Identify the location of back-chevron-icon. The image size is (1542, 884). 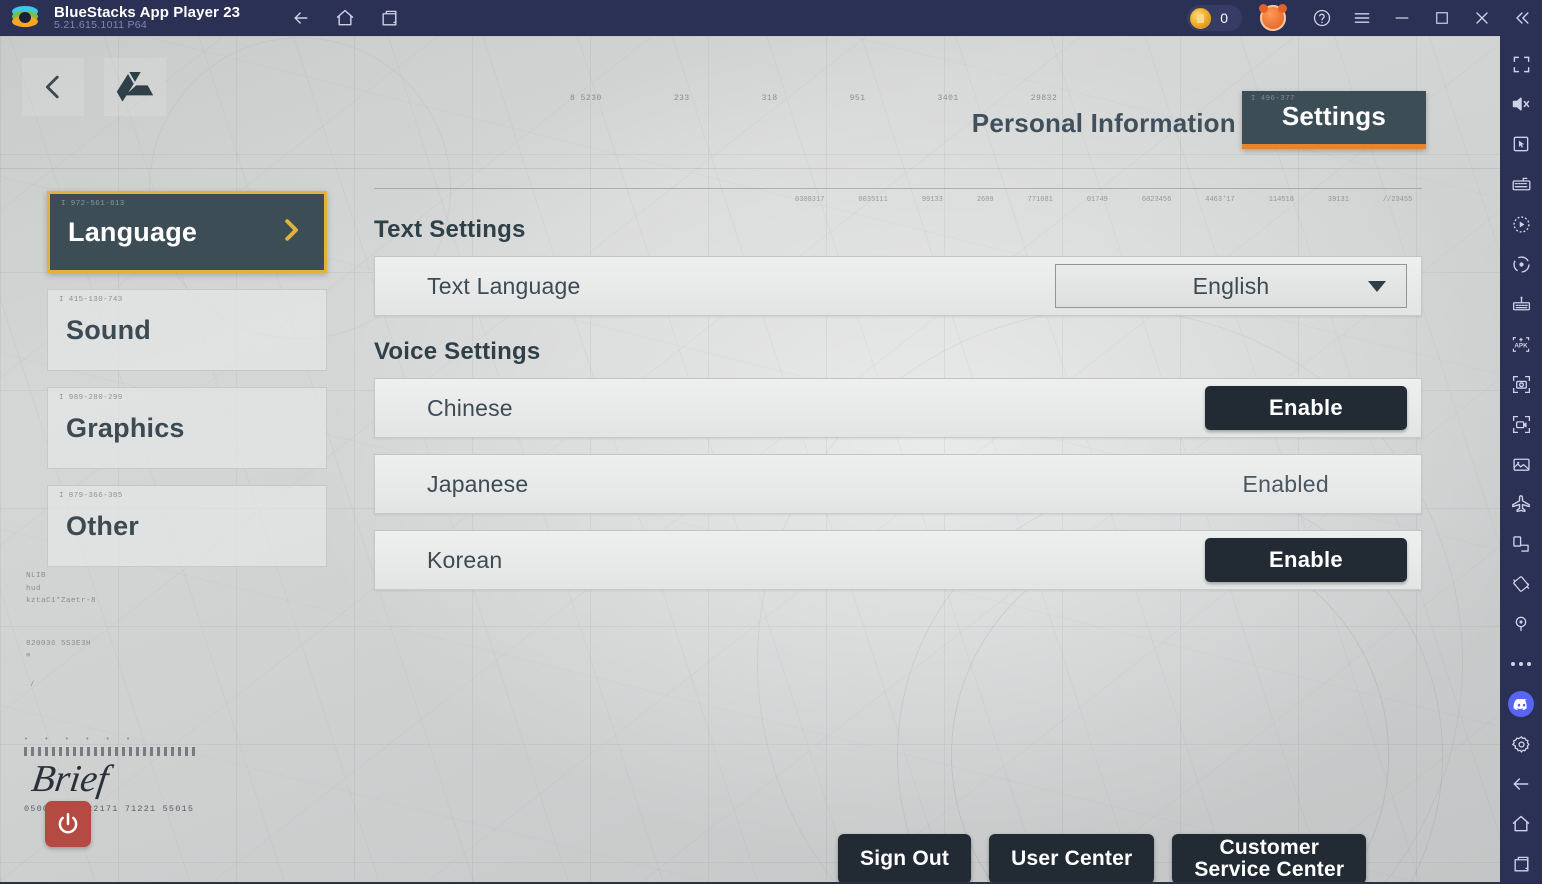
(52, 87).